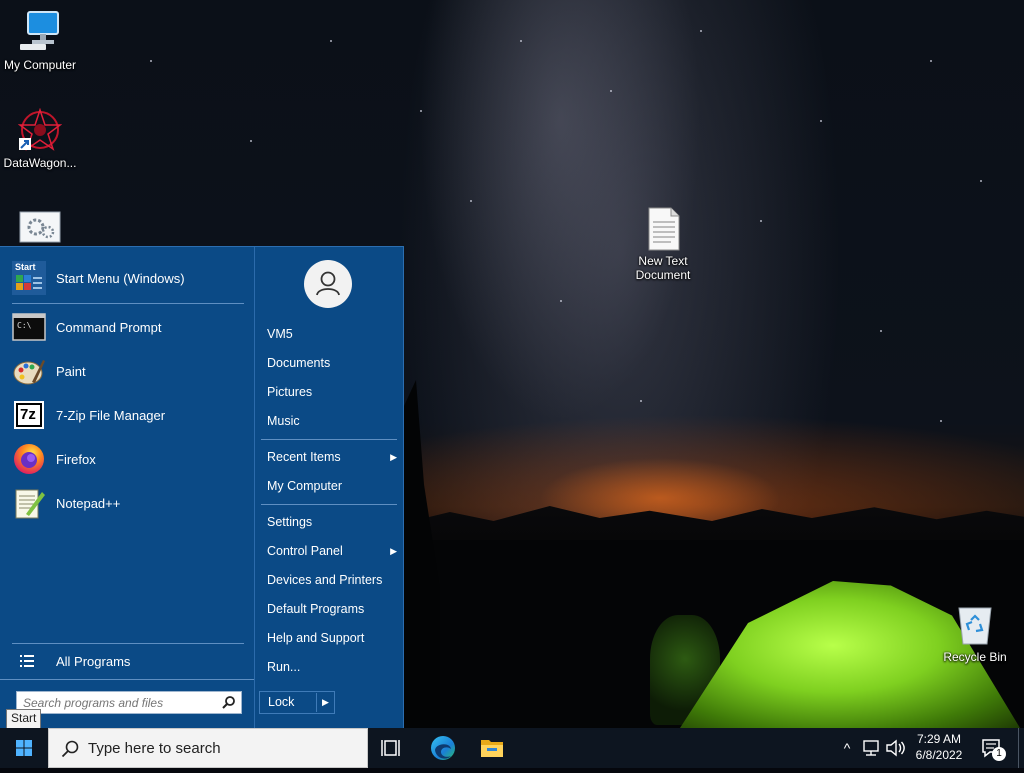  What do you see at coordinates (895, 748) in the screenshot?
I see `volume-icon` at bounding box center [895, 748].